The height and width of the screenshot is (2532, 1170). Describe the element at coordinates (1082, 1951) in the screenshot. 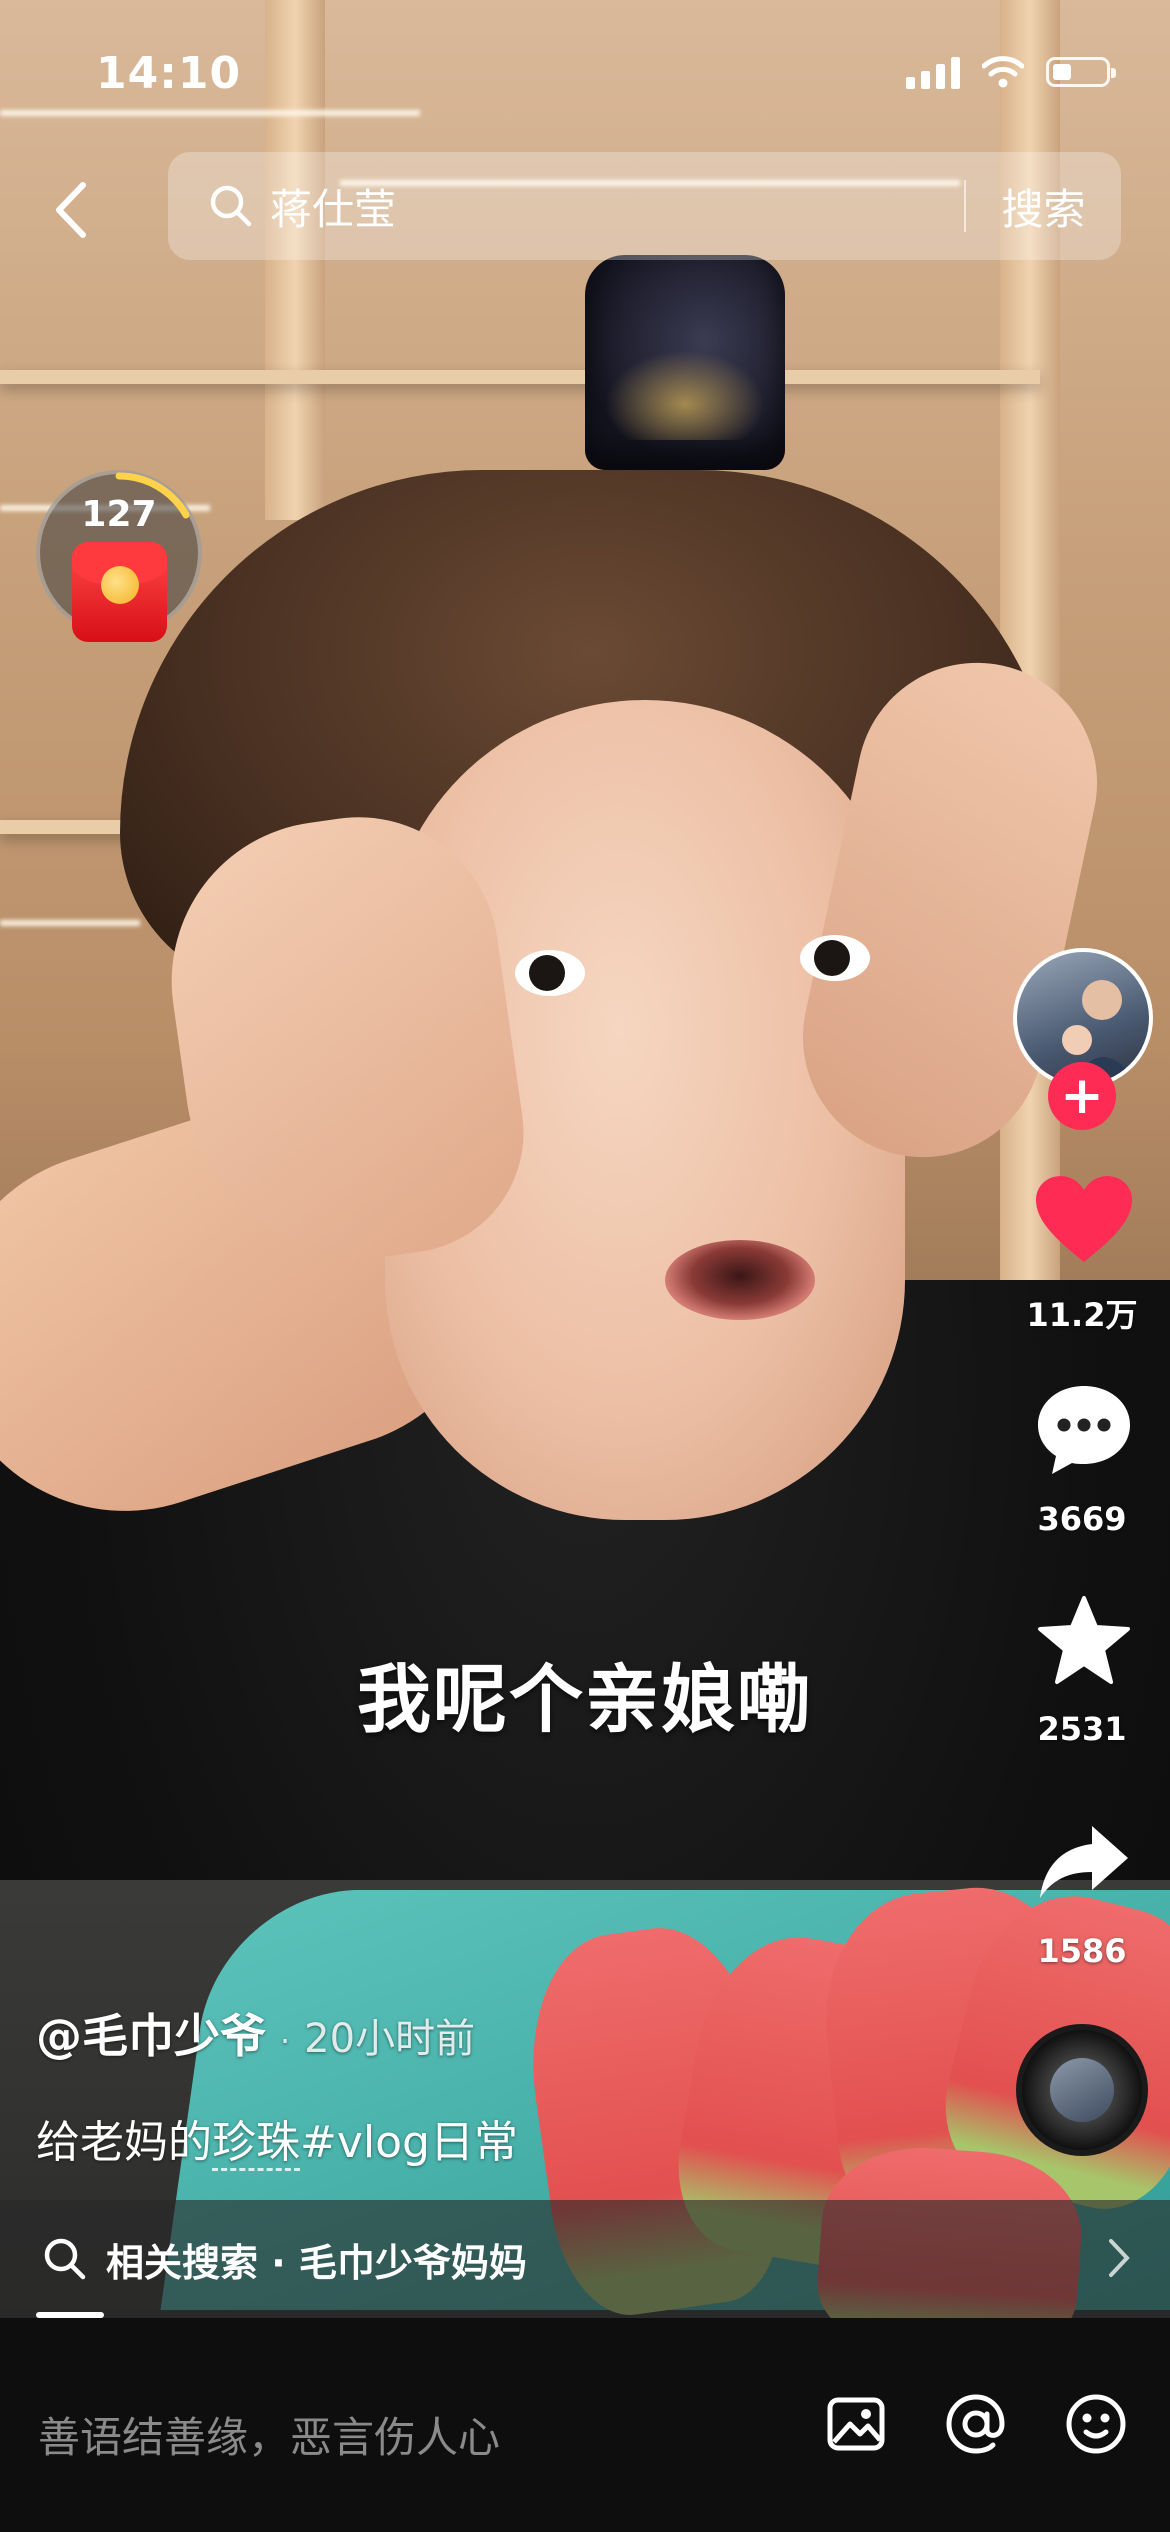

I see `share-count: 1586` at that location.